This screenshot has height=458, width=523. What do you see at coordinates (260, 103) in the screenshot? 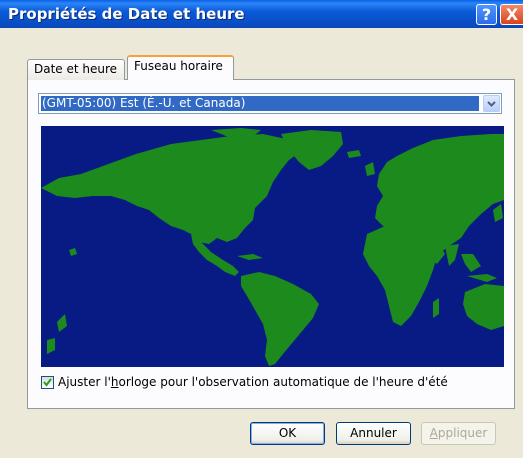
I see `timezone-selected-value: (GMT-05:00) Est (É.-U. et Canada)` at bounding box center [260, 103].